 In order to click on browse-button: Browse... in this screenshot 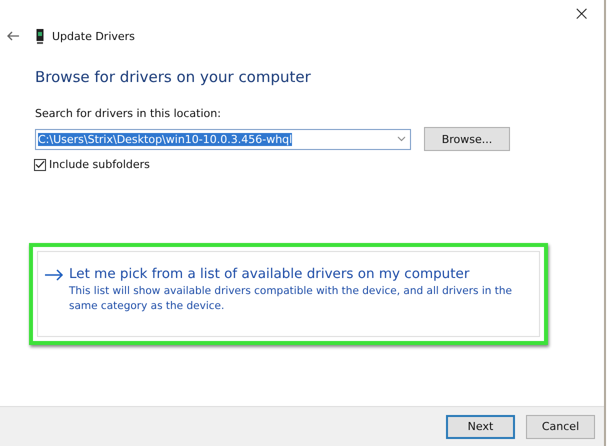, I will do `click(467, 139)`.